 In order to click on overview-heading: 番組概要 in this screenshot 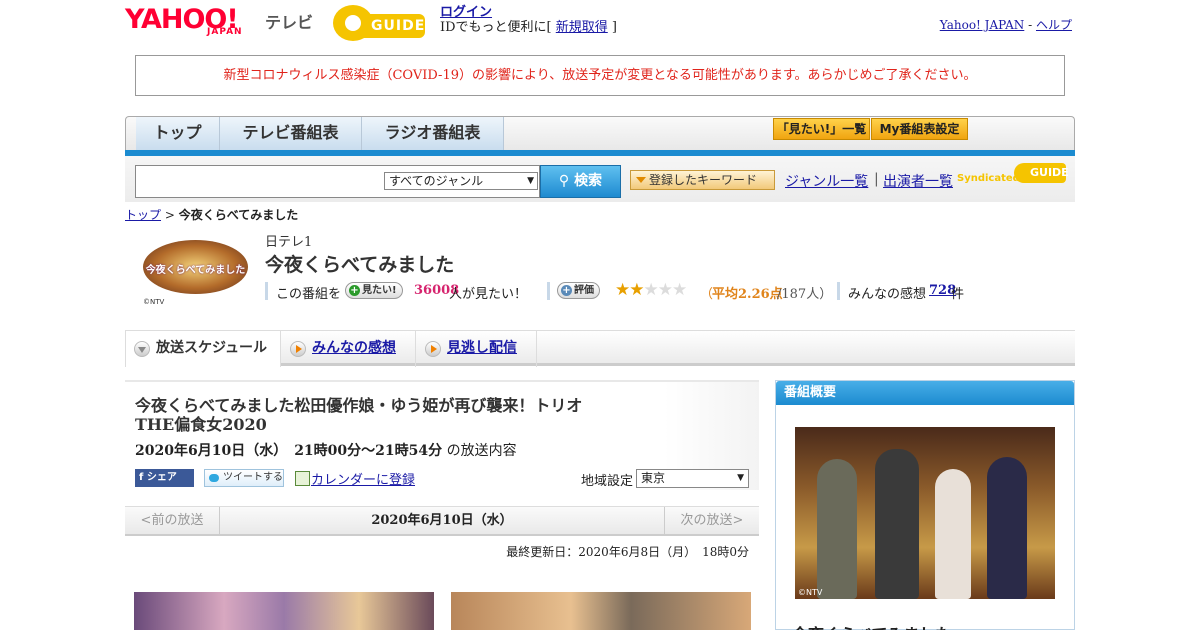, I will do `click(925, 393)`.